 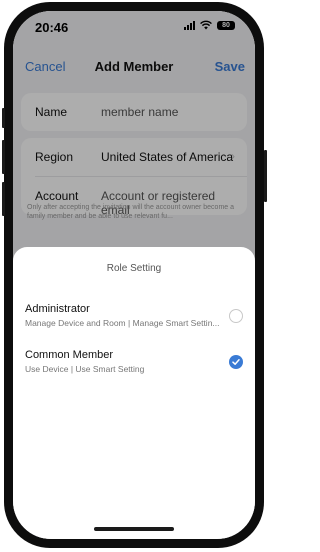 I want to click on radio-checked-icon, so click(x=236, y=362).